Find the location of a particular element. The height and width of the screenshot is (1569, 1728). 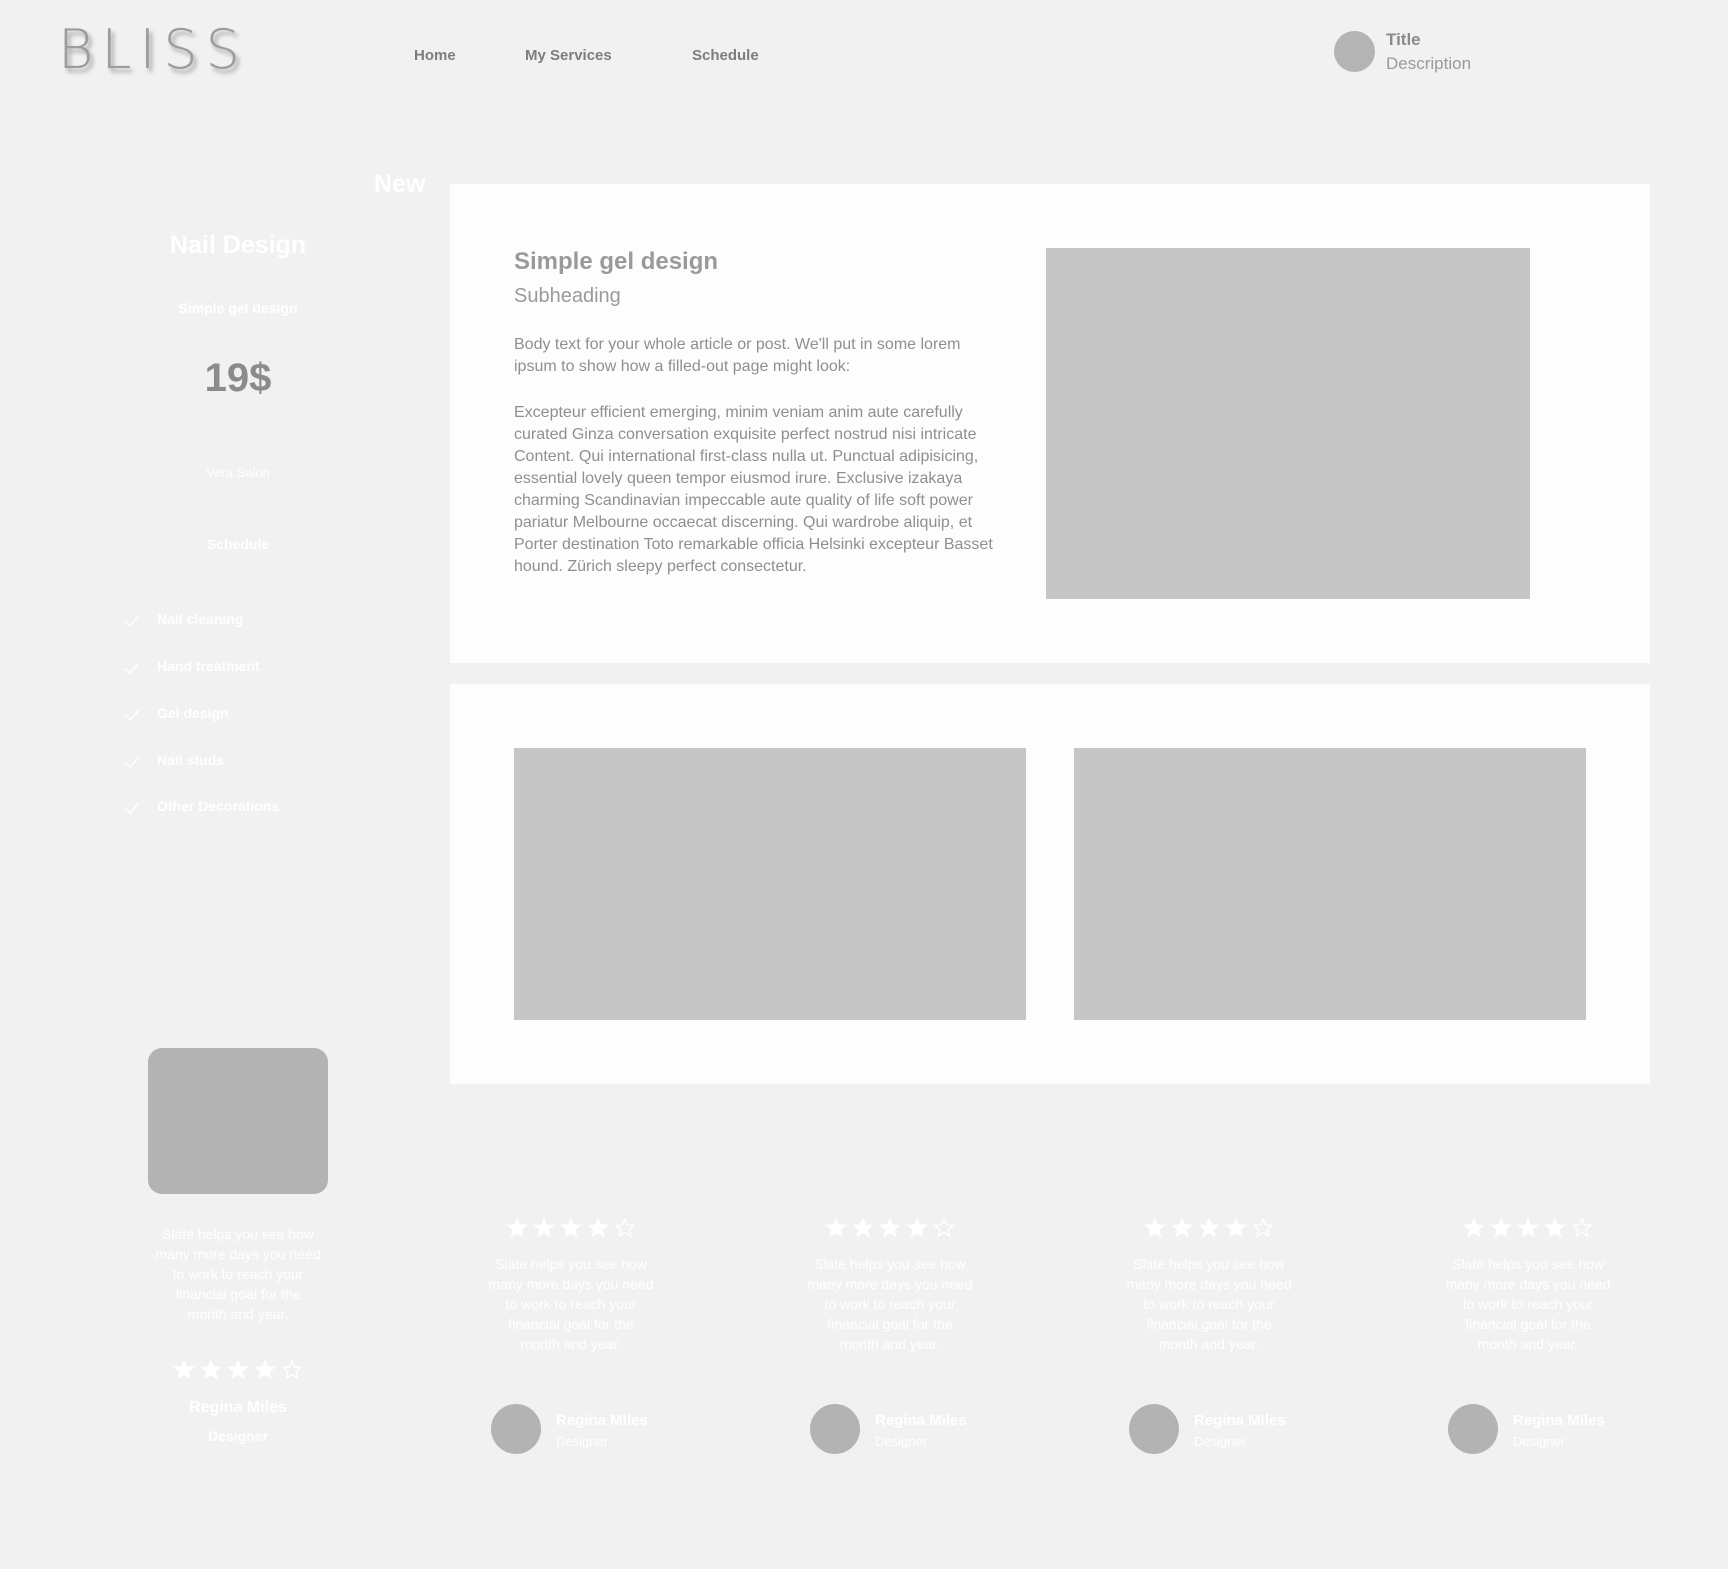

logo: BLISS is located at coordinates (153, 49).